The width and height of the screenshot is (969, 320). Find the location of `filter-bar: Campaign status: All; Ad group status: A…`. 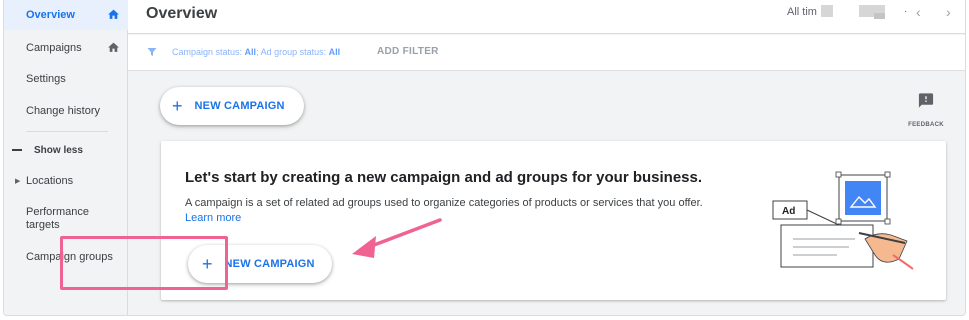

filter-bar: Campaign status: All; Ad group status: A… is located at coordinates (546, 53).